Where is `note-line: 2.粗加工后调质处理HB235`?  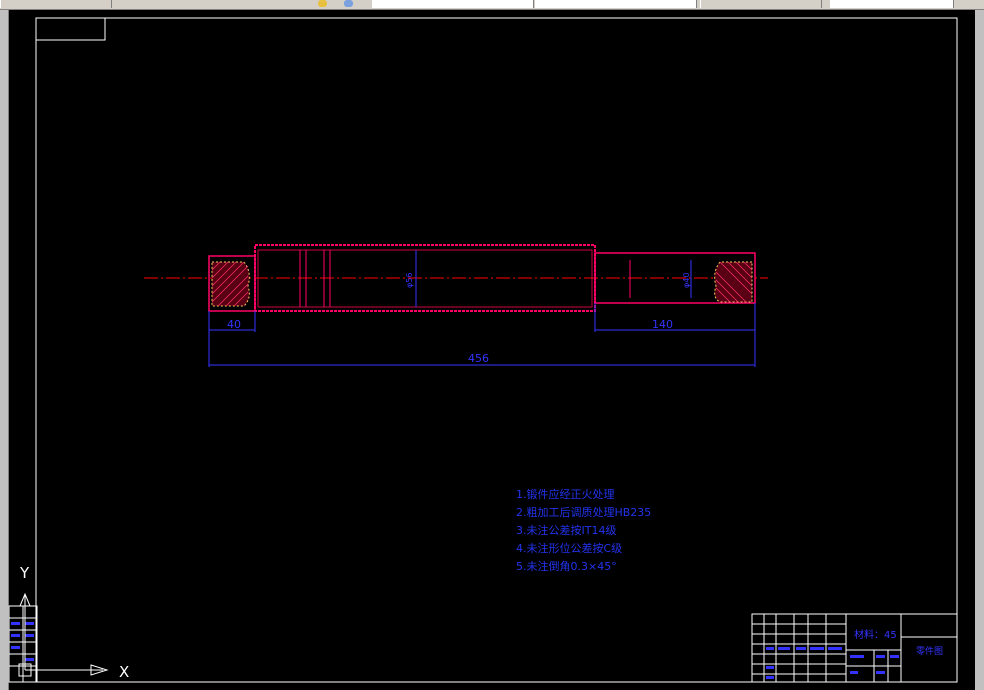 note-line: 2.粗加工后调质处理HB235 is located at coordinates (583, 512).